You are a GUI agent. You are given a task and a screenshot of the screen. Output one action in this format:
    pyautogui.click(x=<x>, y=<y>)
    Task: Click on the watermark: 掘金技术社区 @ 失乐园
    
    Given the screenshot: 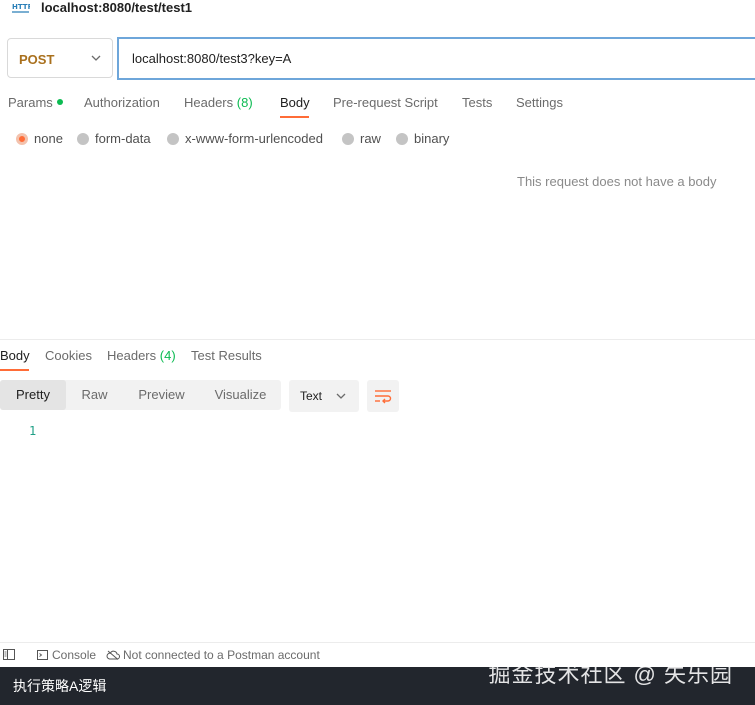 What is the action you would take?
    pyautogui.click(x=610, y=674)
    